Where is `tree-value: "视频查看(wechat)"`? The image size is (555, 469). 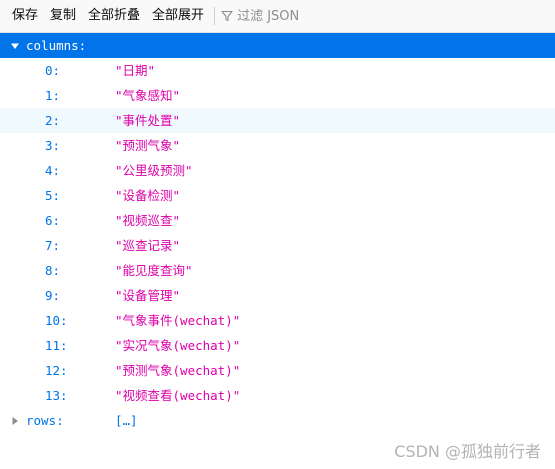
tree-value: "视频查看(wechat)" is located at coordinates (178, 395).